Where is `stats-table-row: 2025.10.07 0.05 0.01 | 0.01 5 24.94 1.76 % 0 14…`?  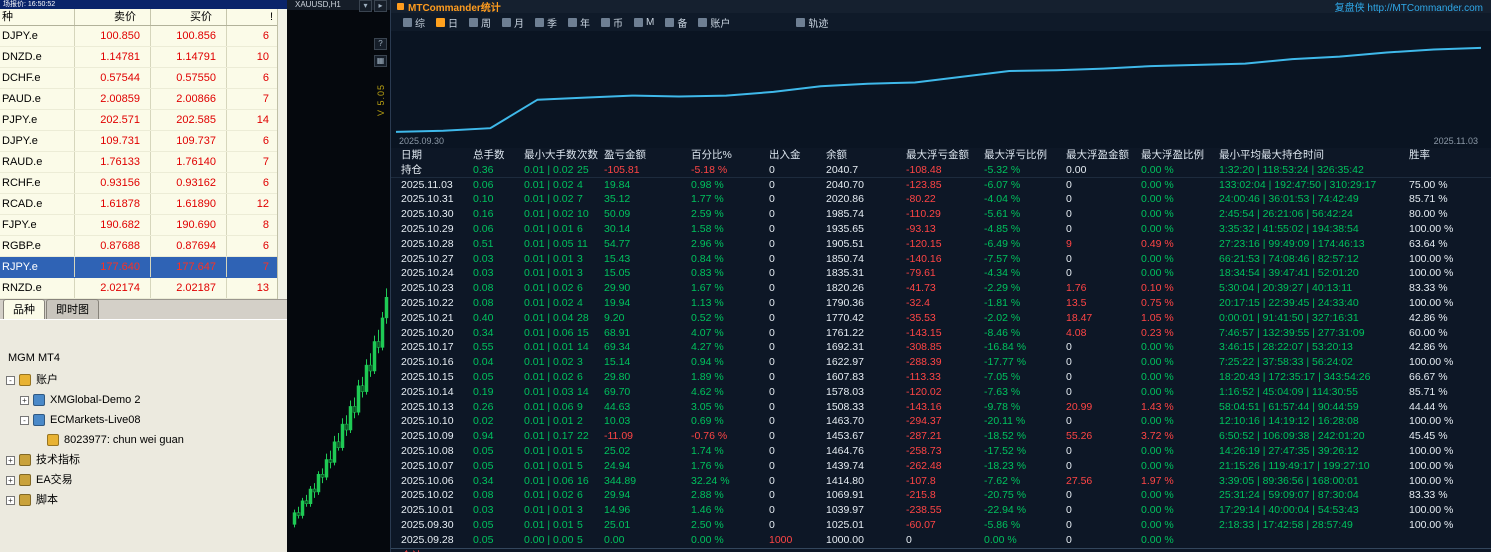 stats-table-row: 2025.10.07 0.05 0.01 | 0.01 5 24.94 1.76 % 0 14… is located at coordinates (941, 466).